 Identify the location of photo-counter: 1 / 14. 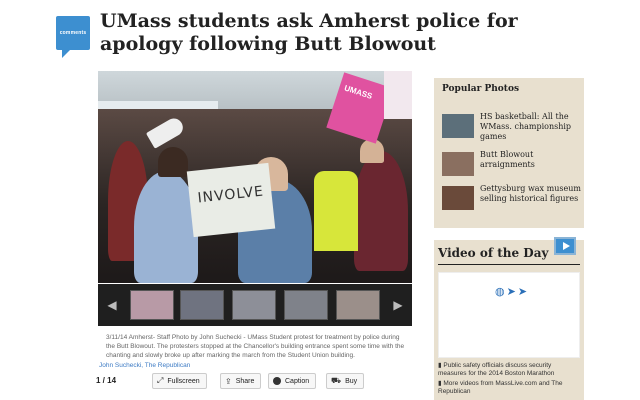
(106, 380).